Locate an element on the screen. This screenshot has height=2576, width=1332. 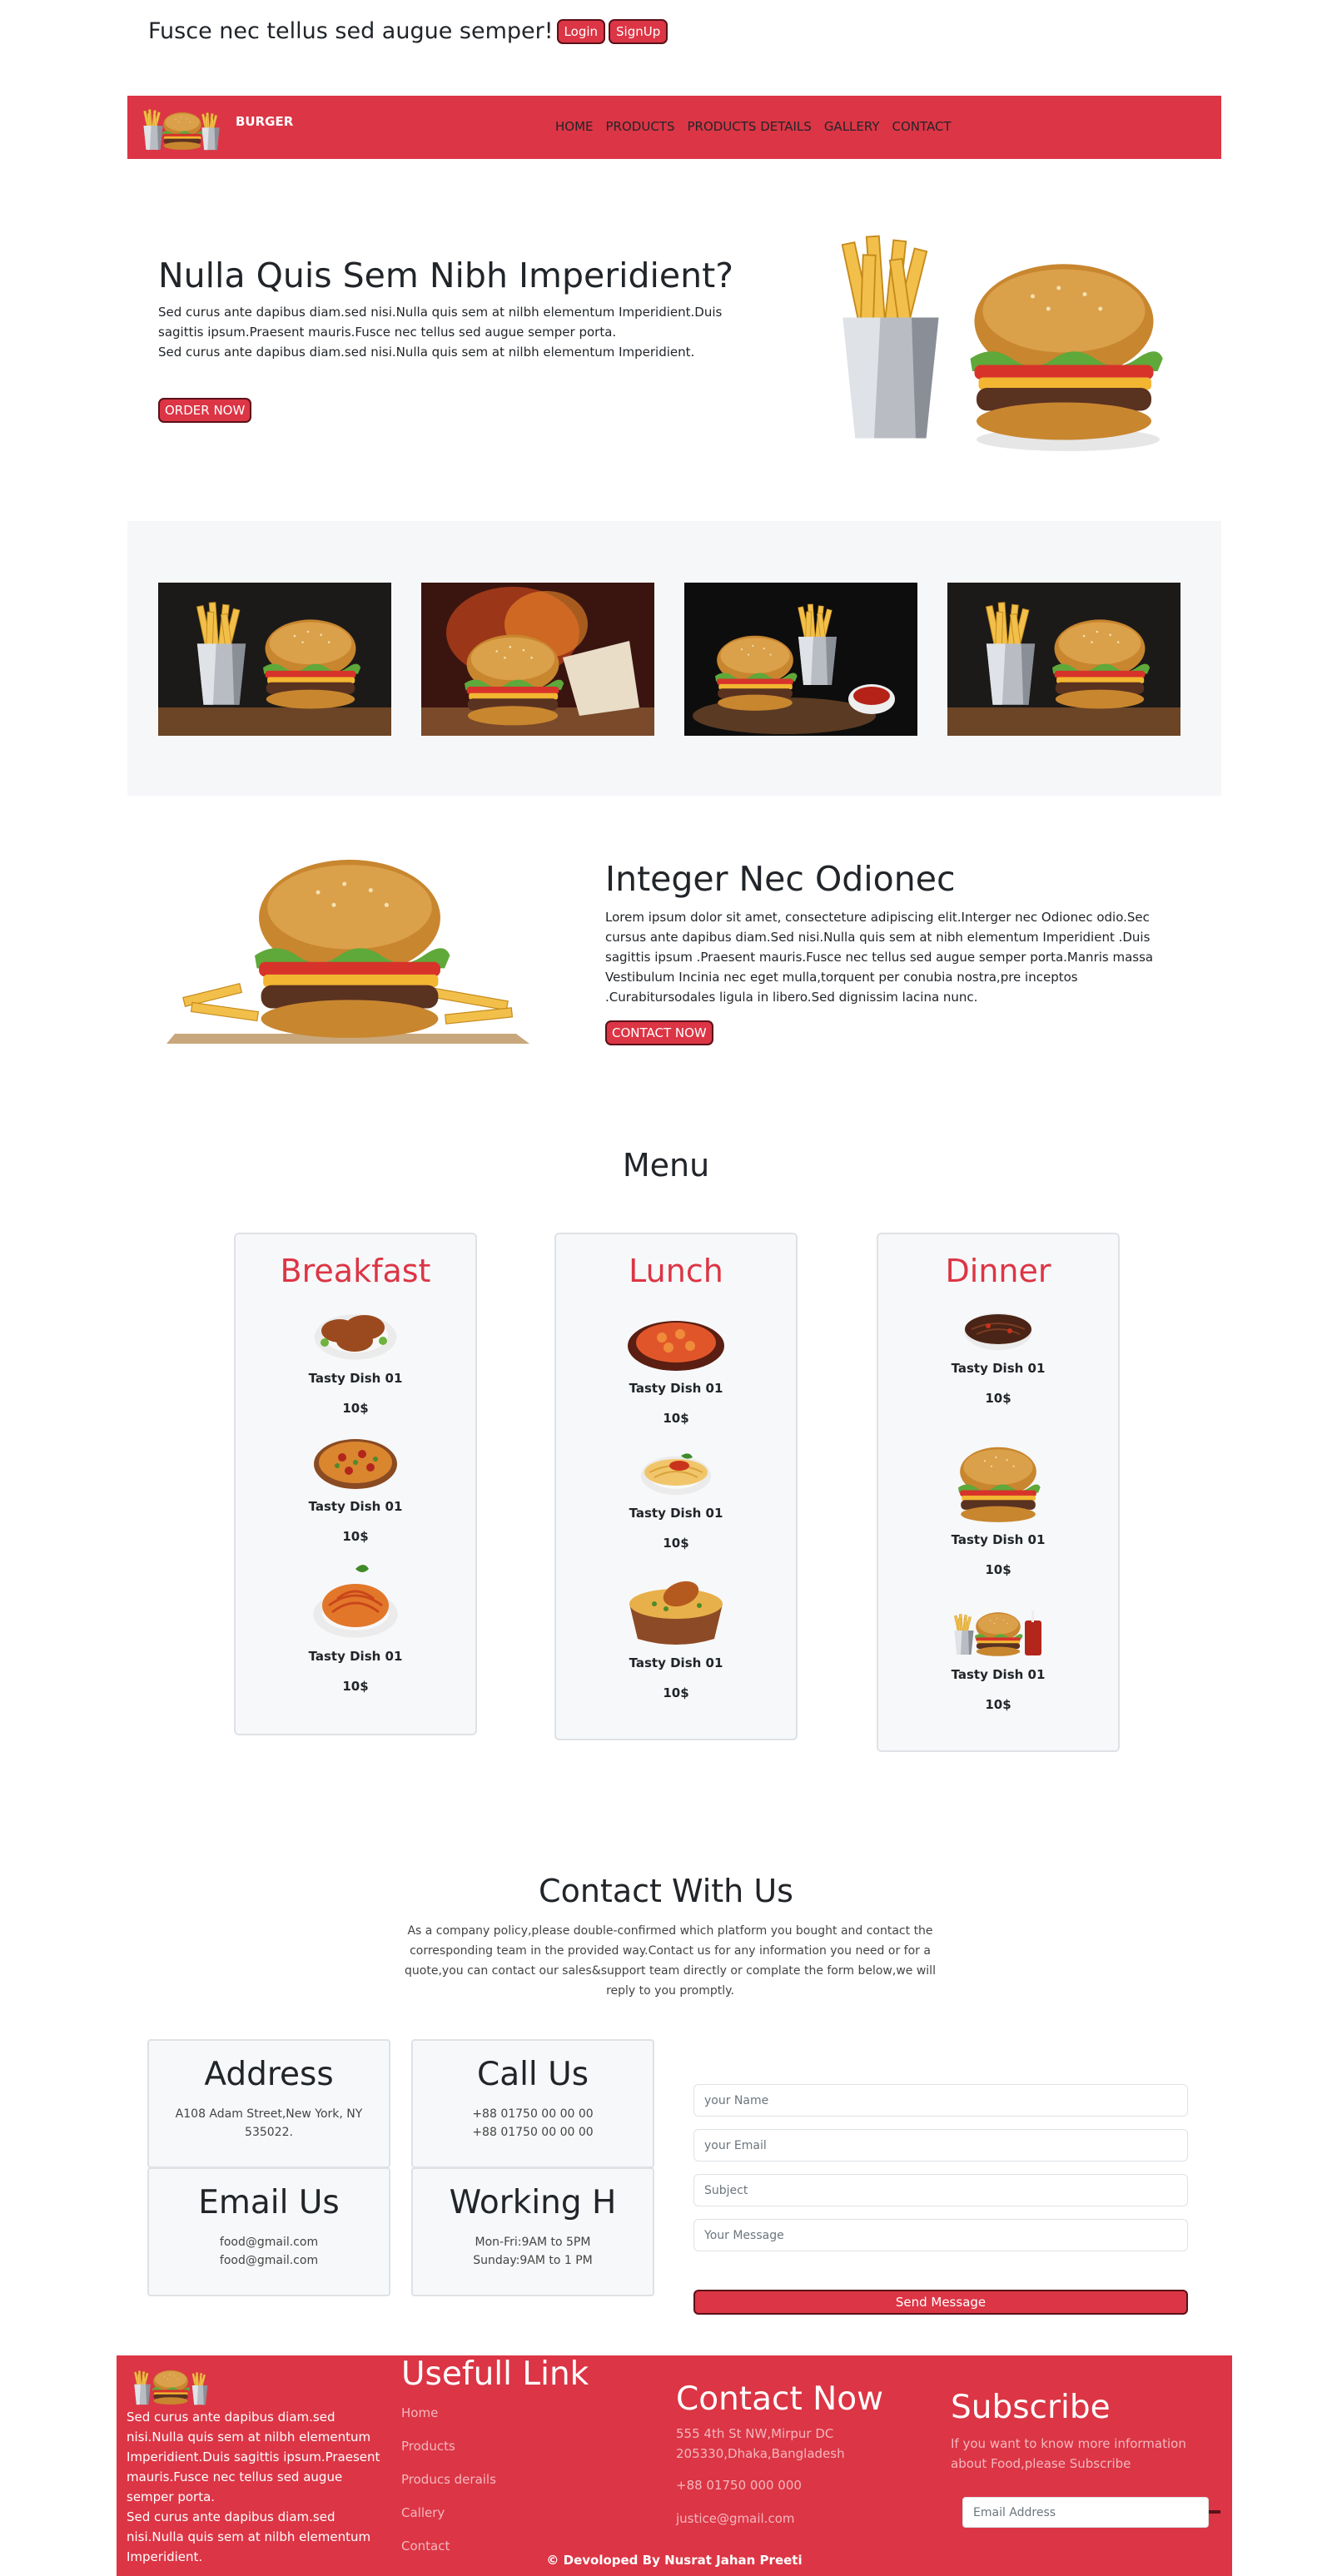
footer-link-contact: Contact is located at coordinates (426, 2546).